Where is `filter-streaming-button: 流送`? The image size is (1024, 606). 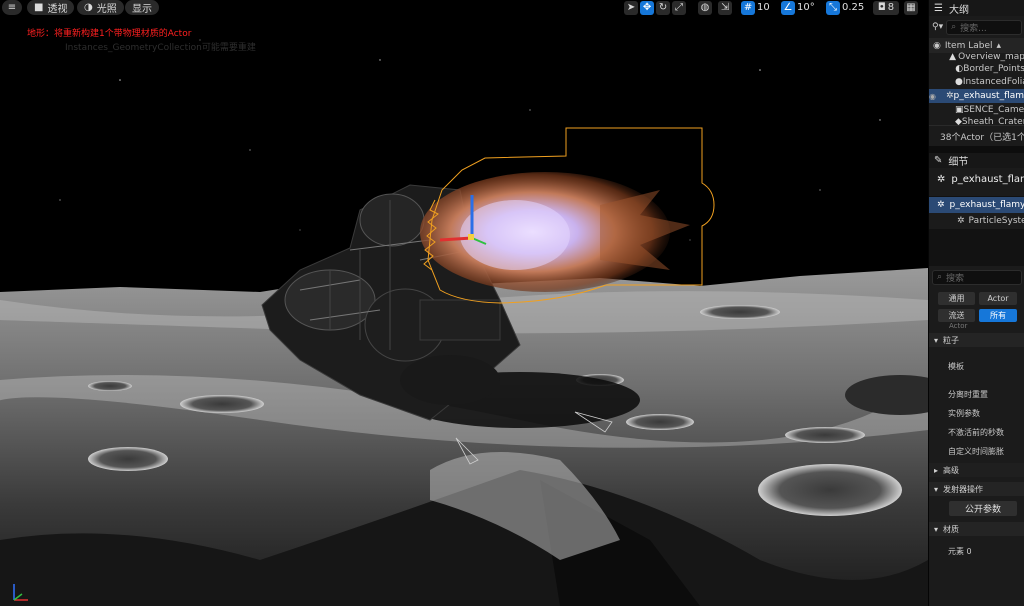 filter-streaming-button: 流送 is located at coordinates (956, 315).